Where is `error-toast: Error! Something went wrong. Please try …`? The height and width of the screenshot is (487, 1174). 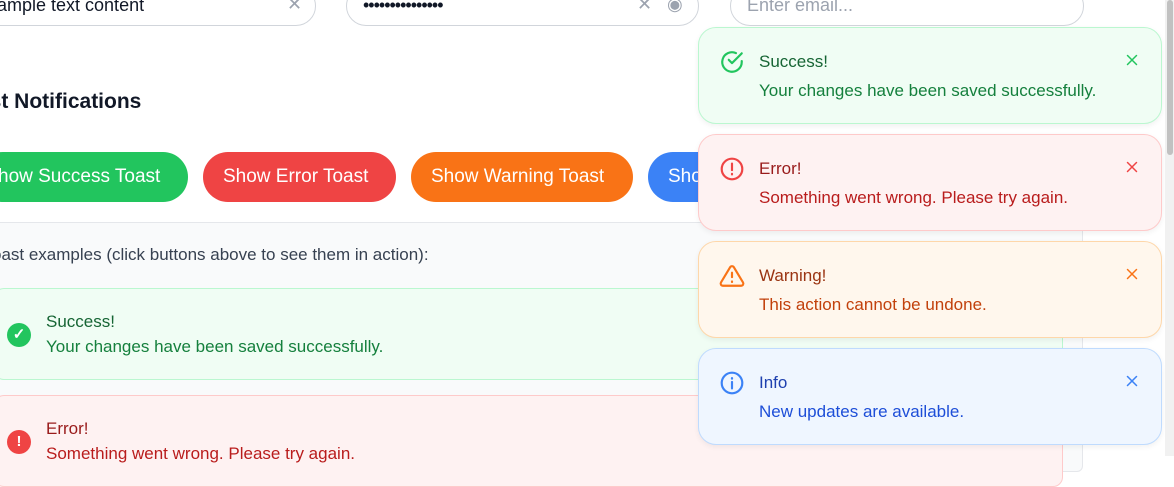 error-toast: Error! Something went wrong. Please try … is located at coordinates (930, 182).